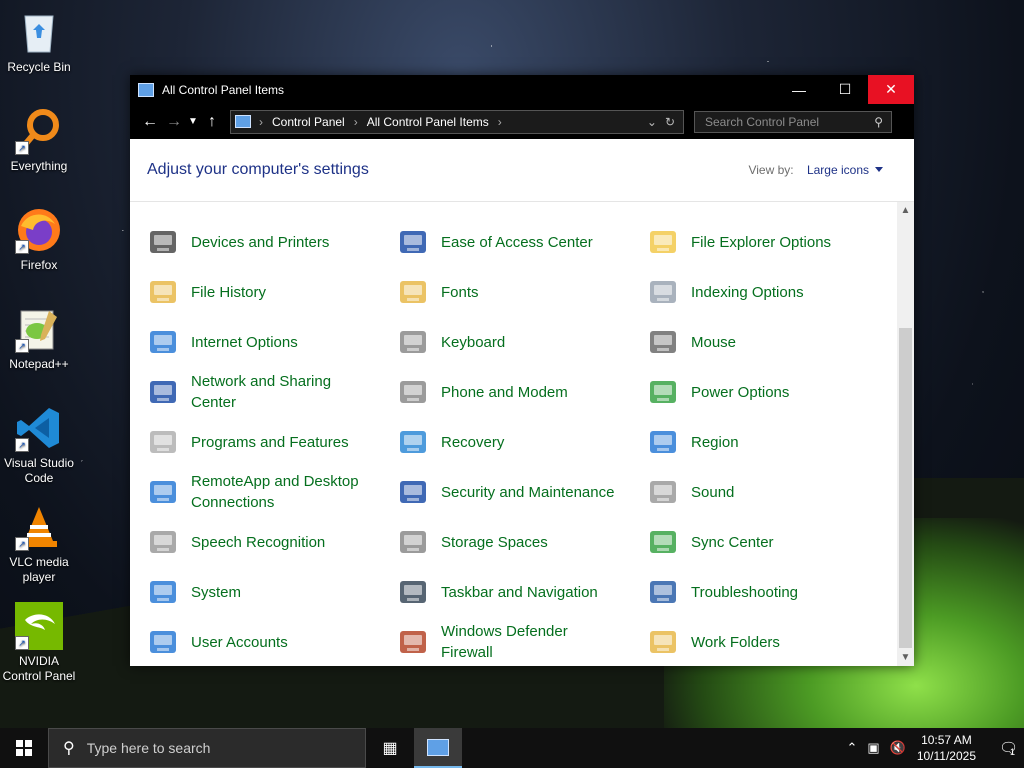 This screenshot has height=768, width=1024. What do you see at coordinates (898, 748) in the screenshot?
I see `volume-muted-icon: 🔇` at bounding box center [898, 748].